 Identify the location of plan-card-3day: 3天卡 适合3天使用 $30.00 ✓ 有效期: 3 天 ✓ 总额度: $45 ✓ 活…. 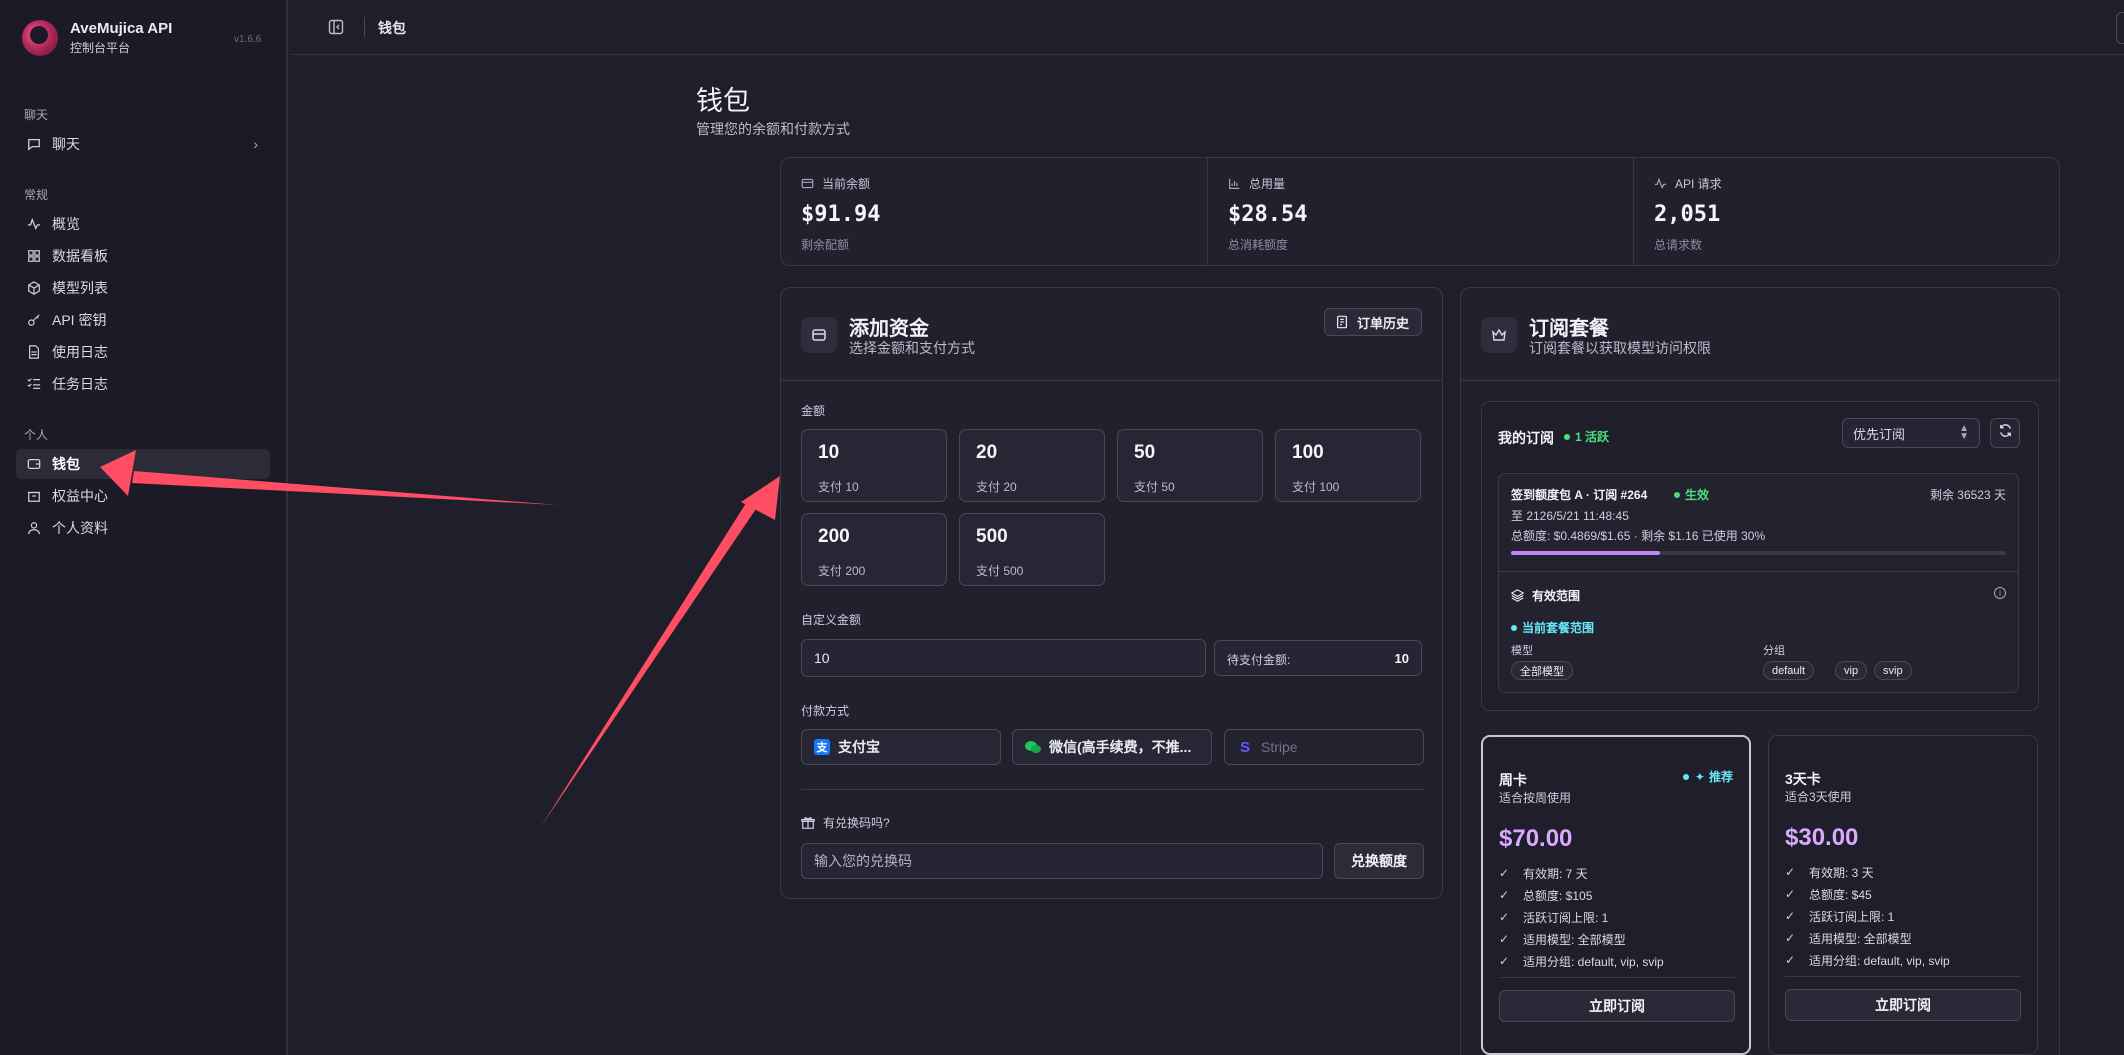
(1903, 895).